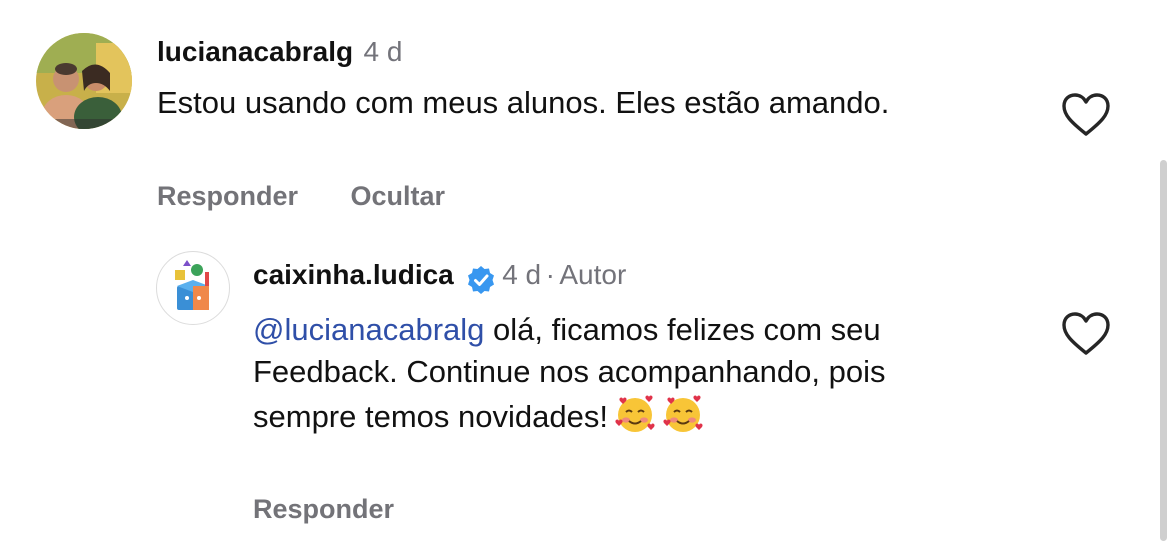  I want to click on hide-button: Ocultar, so click(397, 196).